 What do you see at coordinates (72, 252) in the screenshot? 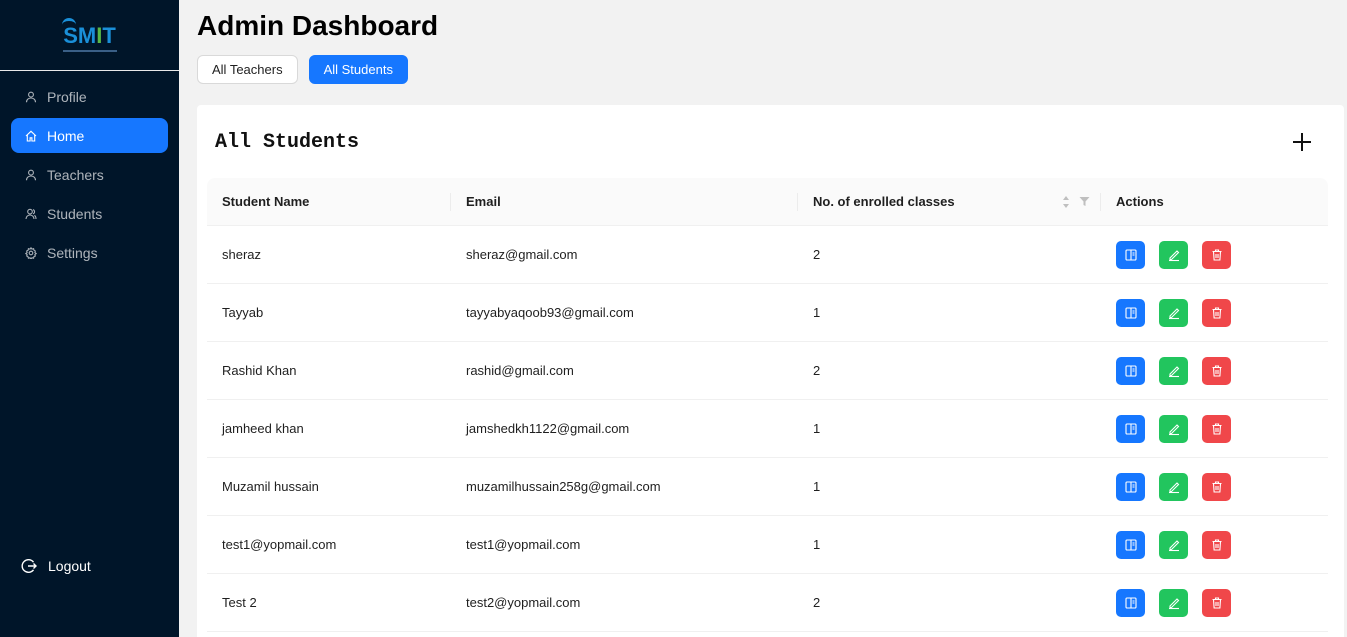
I see `sidebar-item-label: Settings` at bounding box center [72, 252].